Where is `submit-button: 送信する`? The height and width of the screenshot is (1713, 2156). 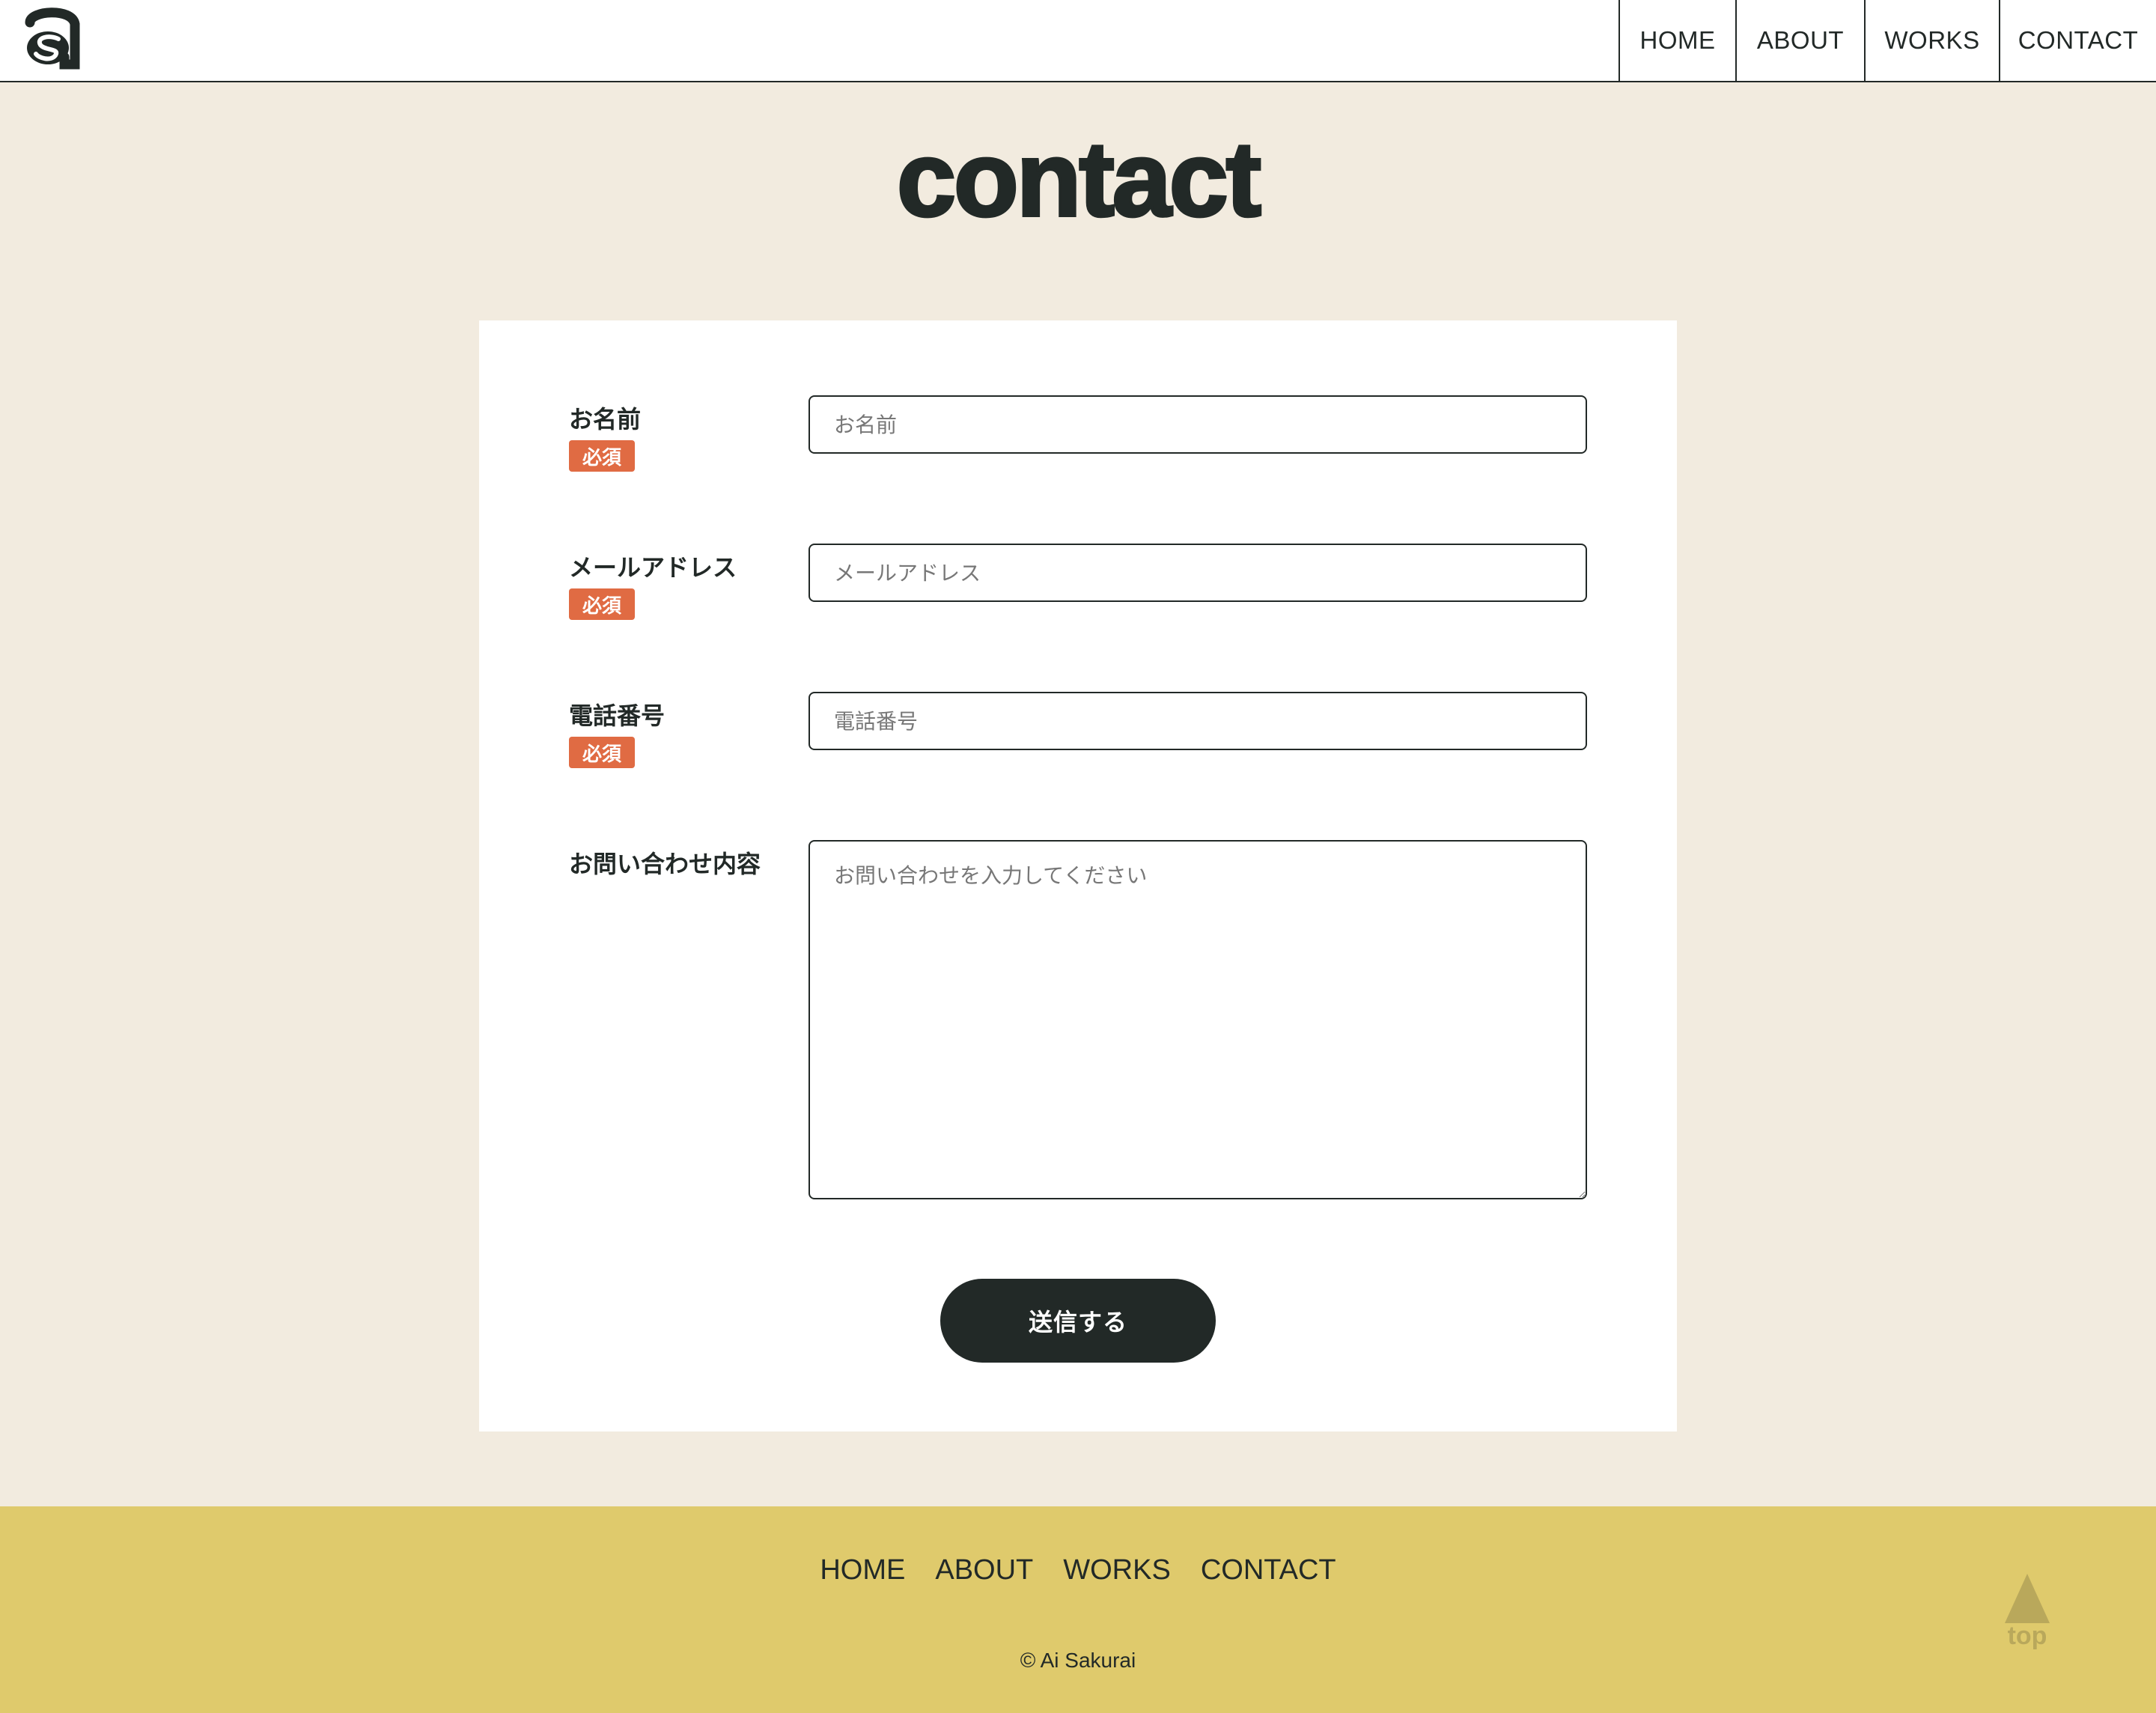
submit-button: 送信する is located at coordinates (1078, 1321).